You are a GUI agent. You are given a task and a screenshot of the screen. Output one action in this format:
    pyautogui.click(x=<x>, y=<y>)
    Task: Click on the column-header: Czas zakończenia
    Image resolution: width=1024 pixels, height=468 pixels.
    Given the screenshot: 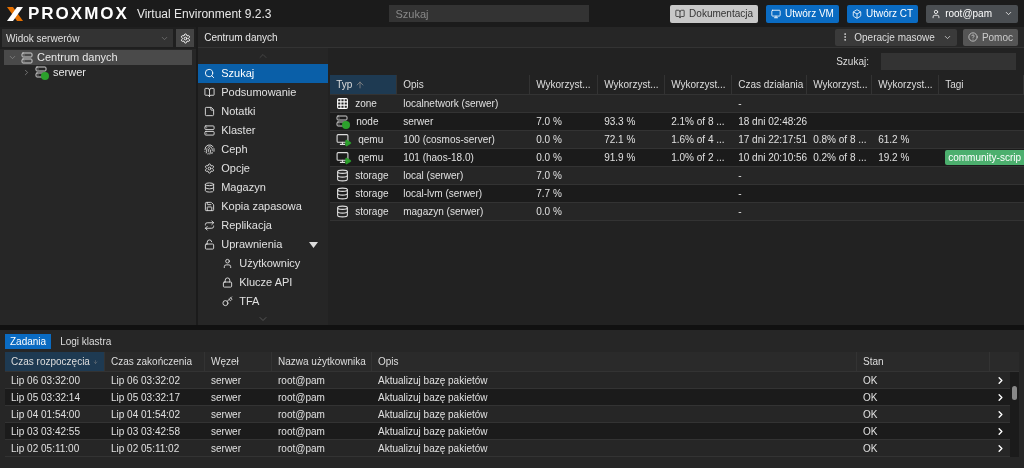 What is the action you would take?
    pyautogui.click(x=155, y=361)
    